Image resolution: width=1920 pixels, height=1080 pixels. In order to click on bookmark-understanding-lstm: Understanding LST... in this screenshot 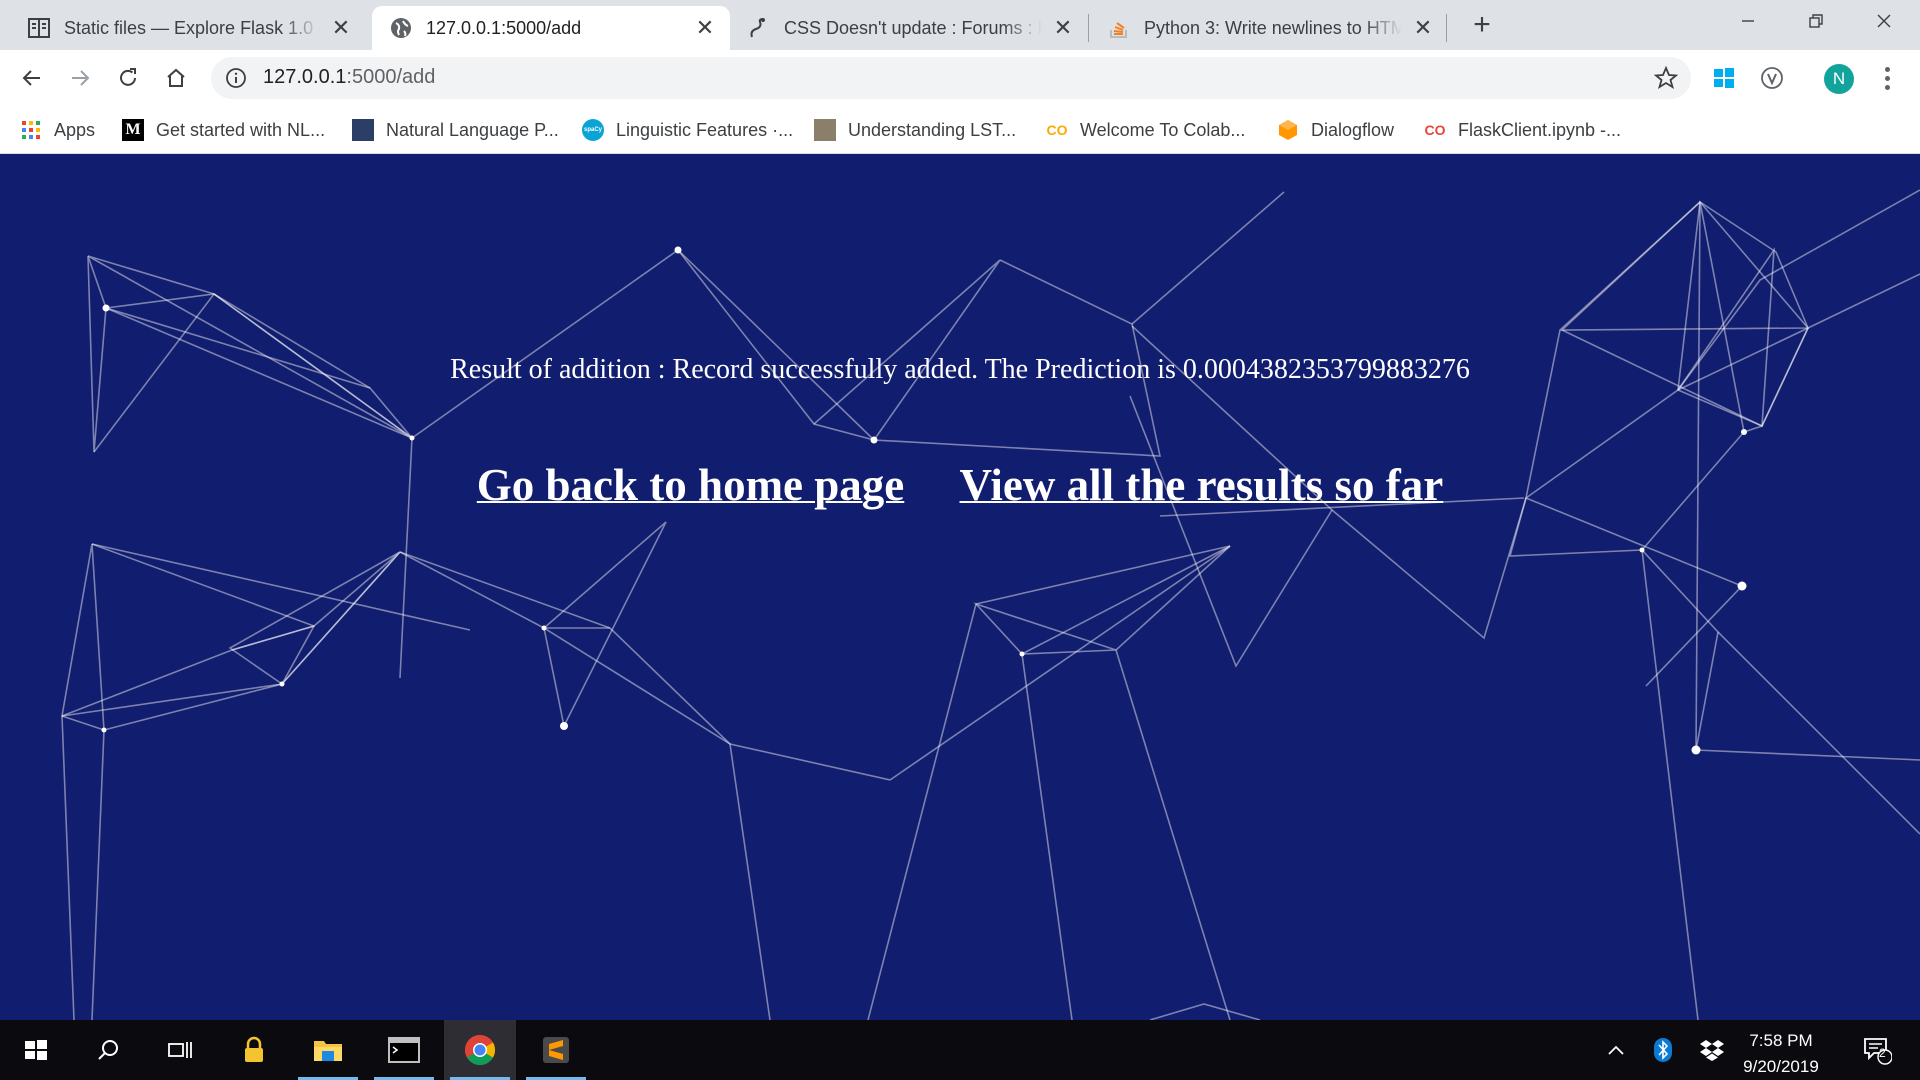, I will do `click(915, 130)`.